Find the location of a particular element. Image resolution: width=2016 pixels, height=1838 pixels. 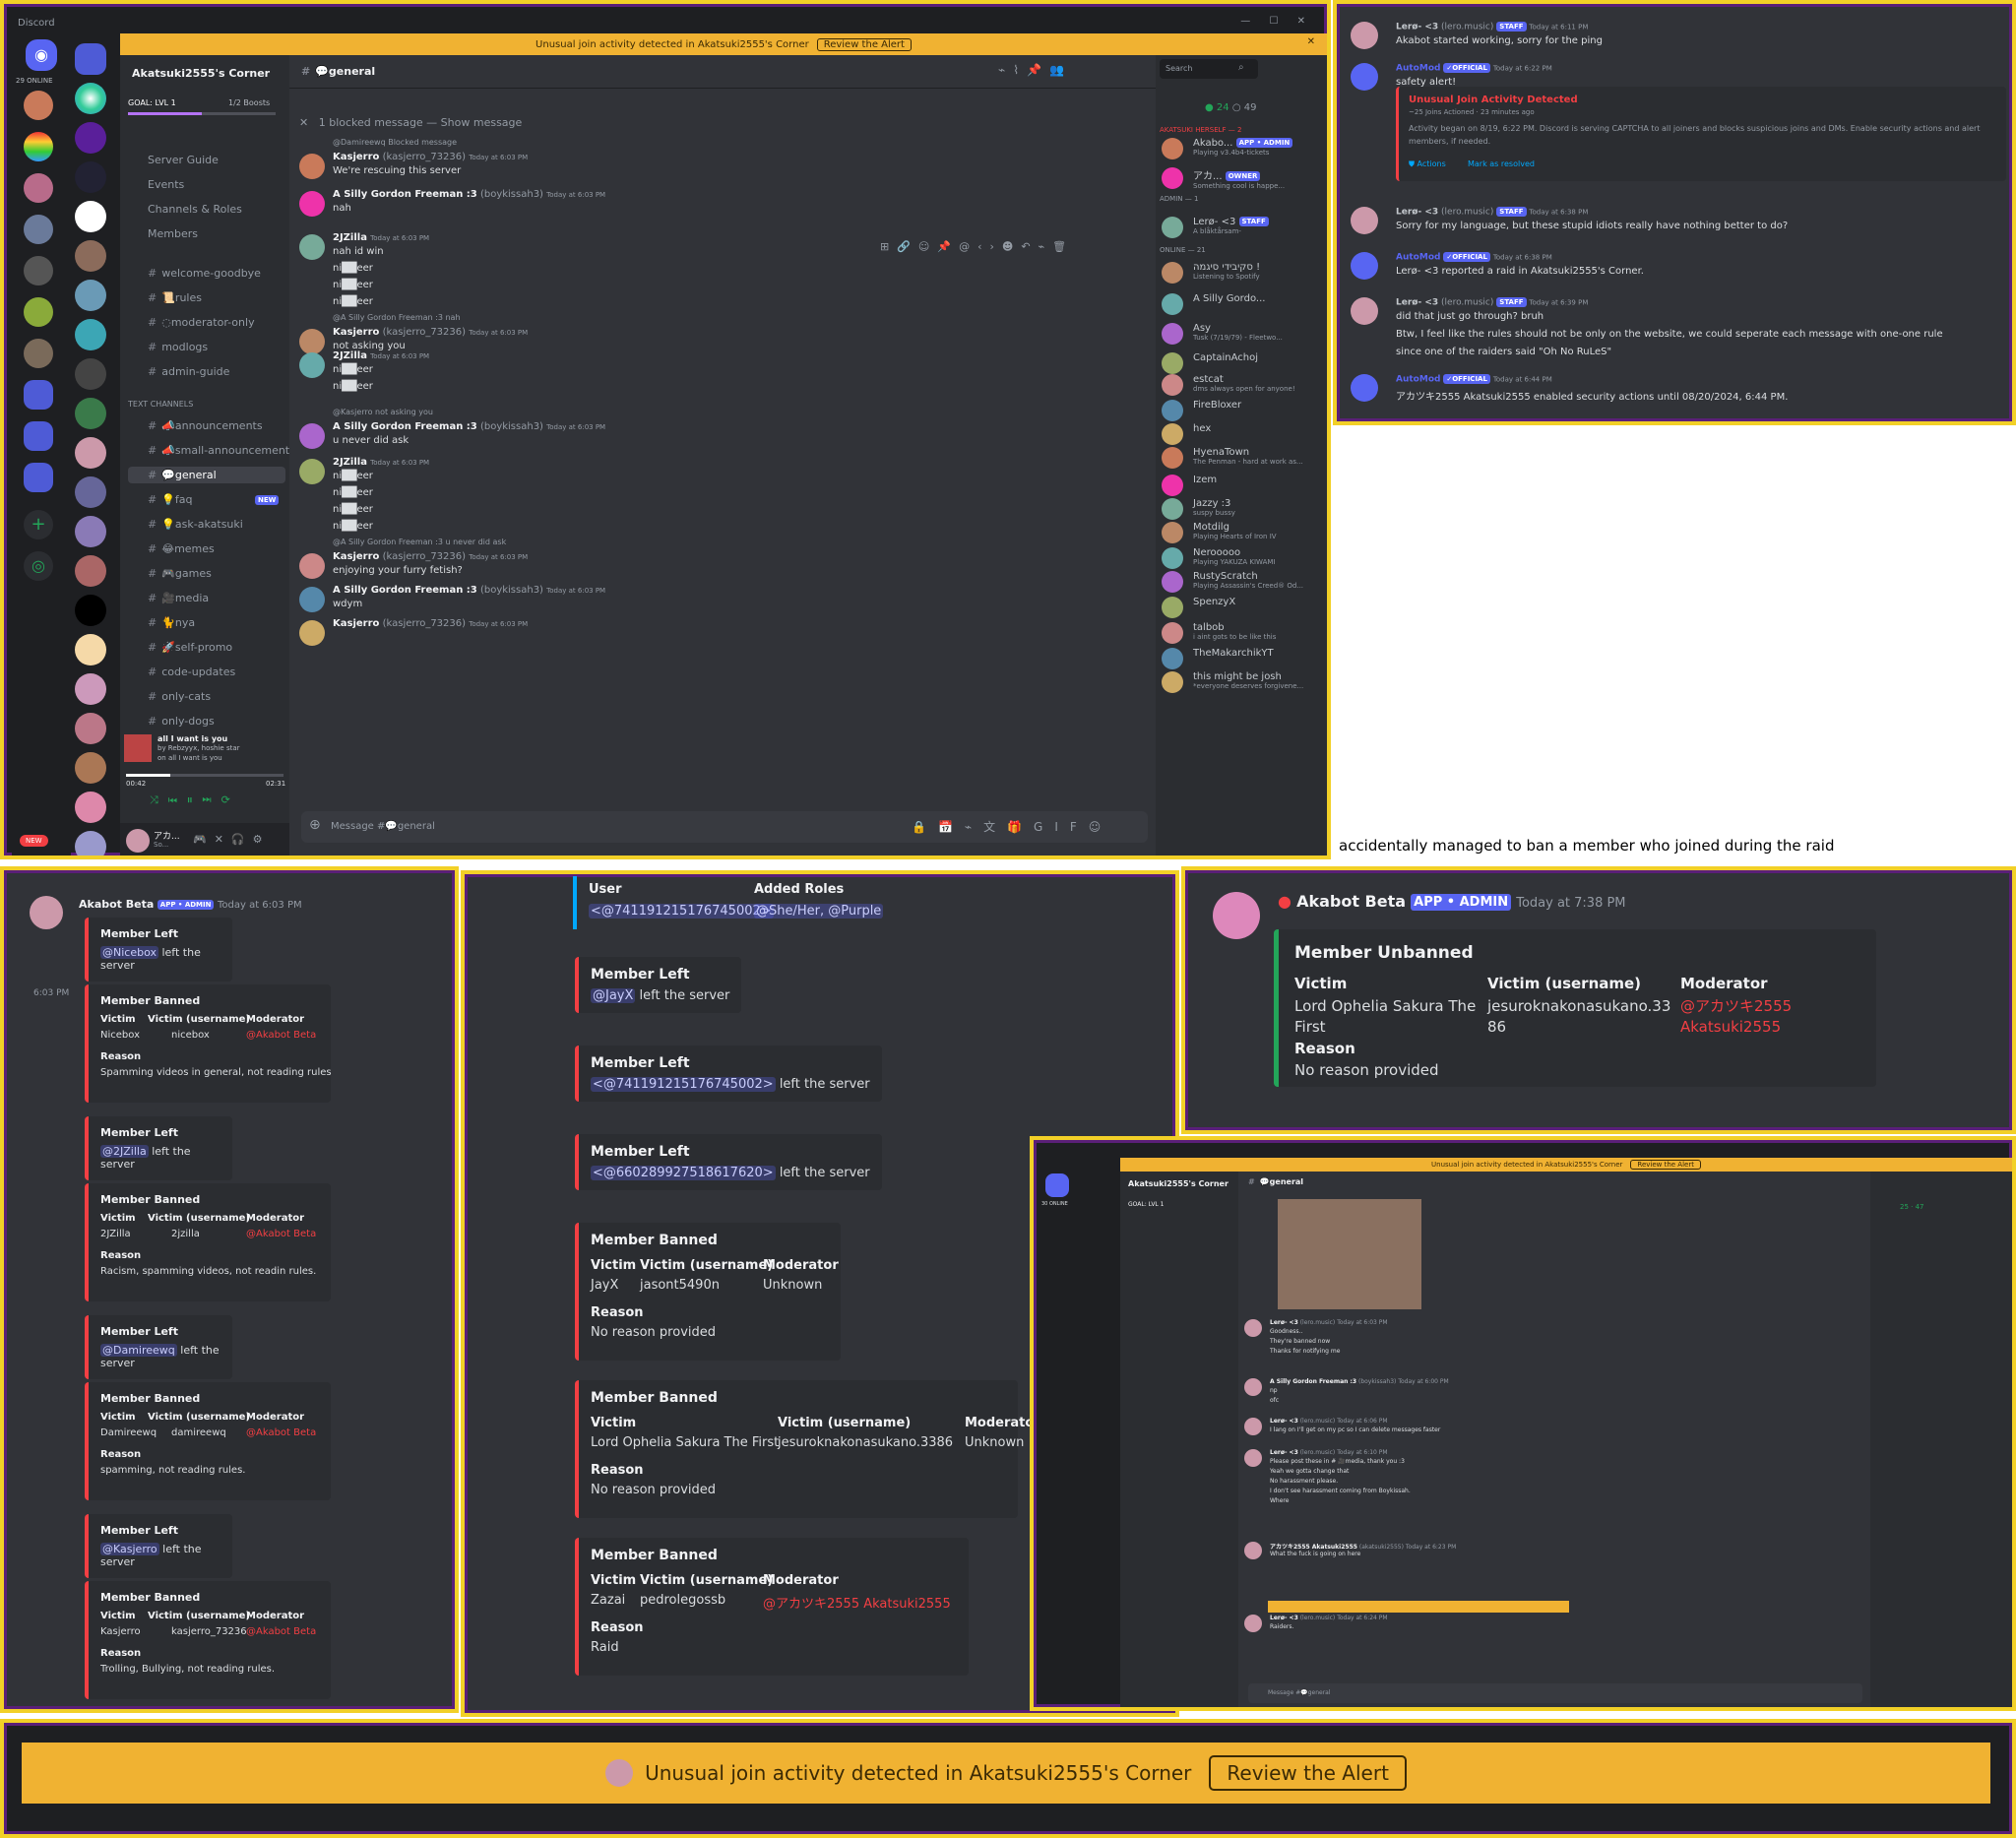

member-item: Nerooooo Playing YAKUZA KIWAMI is located at coordinates (1239, 558).